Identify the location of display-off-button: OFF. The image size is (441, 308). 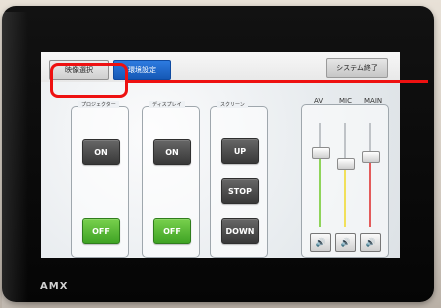
(172, 231).